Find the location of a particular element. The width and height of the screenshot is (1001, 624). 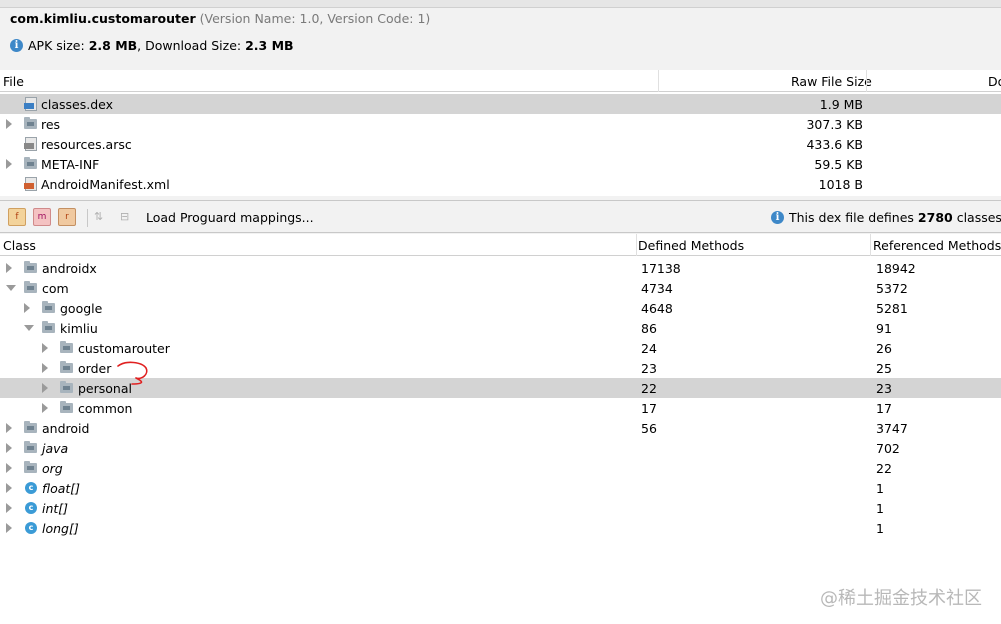

class-name: android is located at coordinates (66, 428).